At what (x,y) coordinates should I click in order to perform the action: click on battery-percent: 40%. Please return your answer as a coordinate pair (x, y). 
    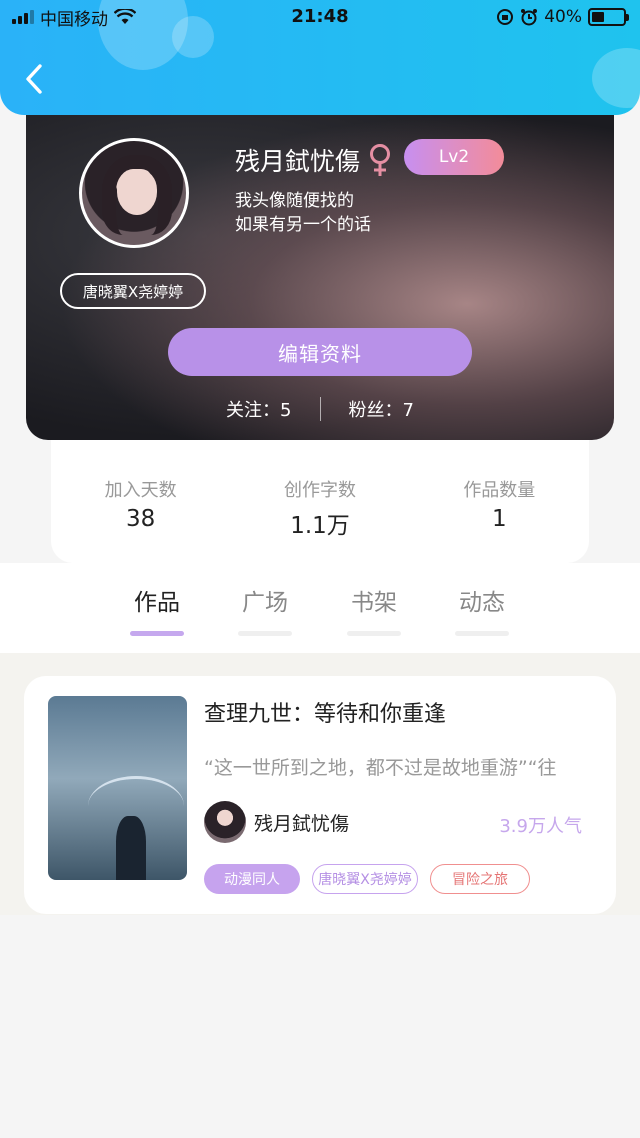
    Looking at the image, I should click on (563, 17).